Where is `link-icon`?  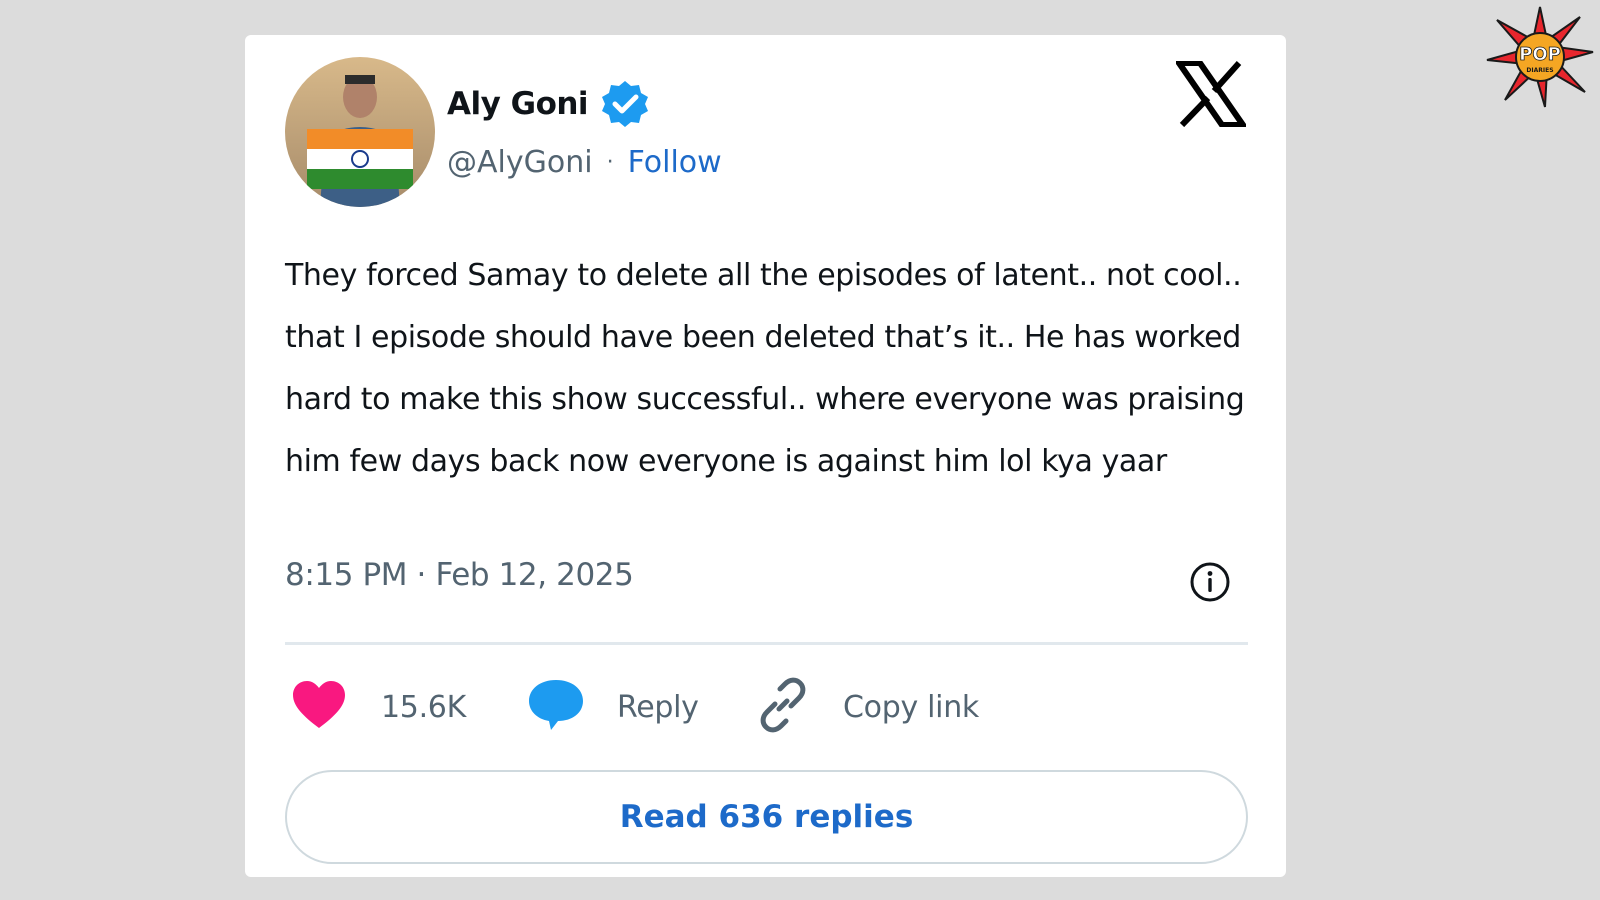
link-icon is located at coordinates (783, 707).